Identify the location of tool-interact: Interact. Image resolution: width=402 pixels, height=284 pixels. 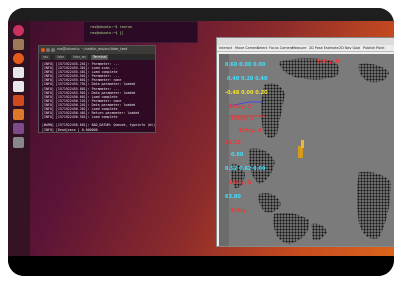
(225, 48).